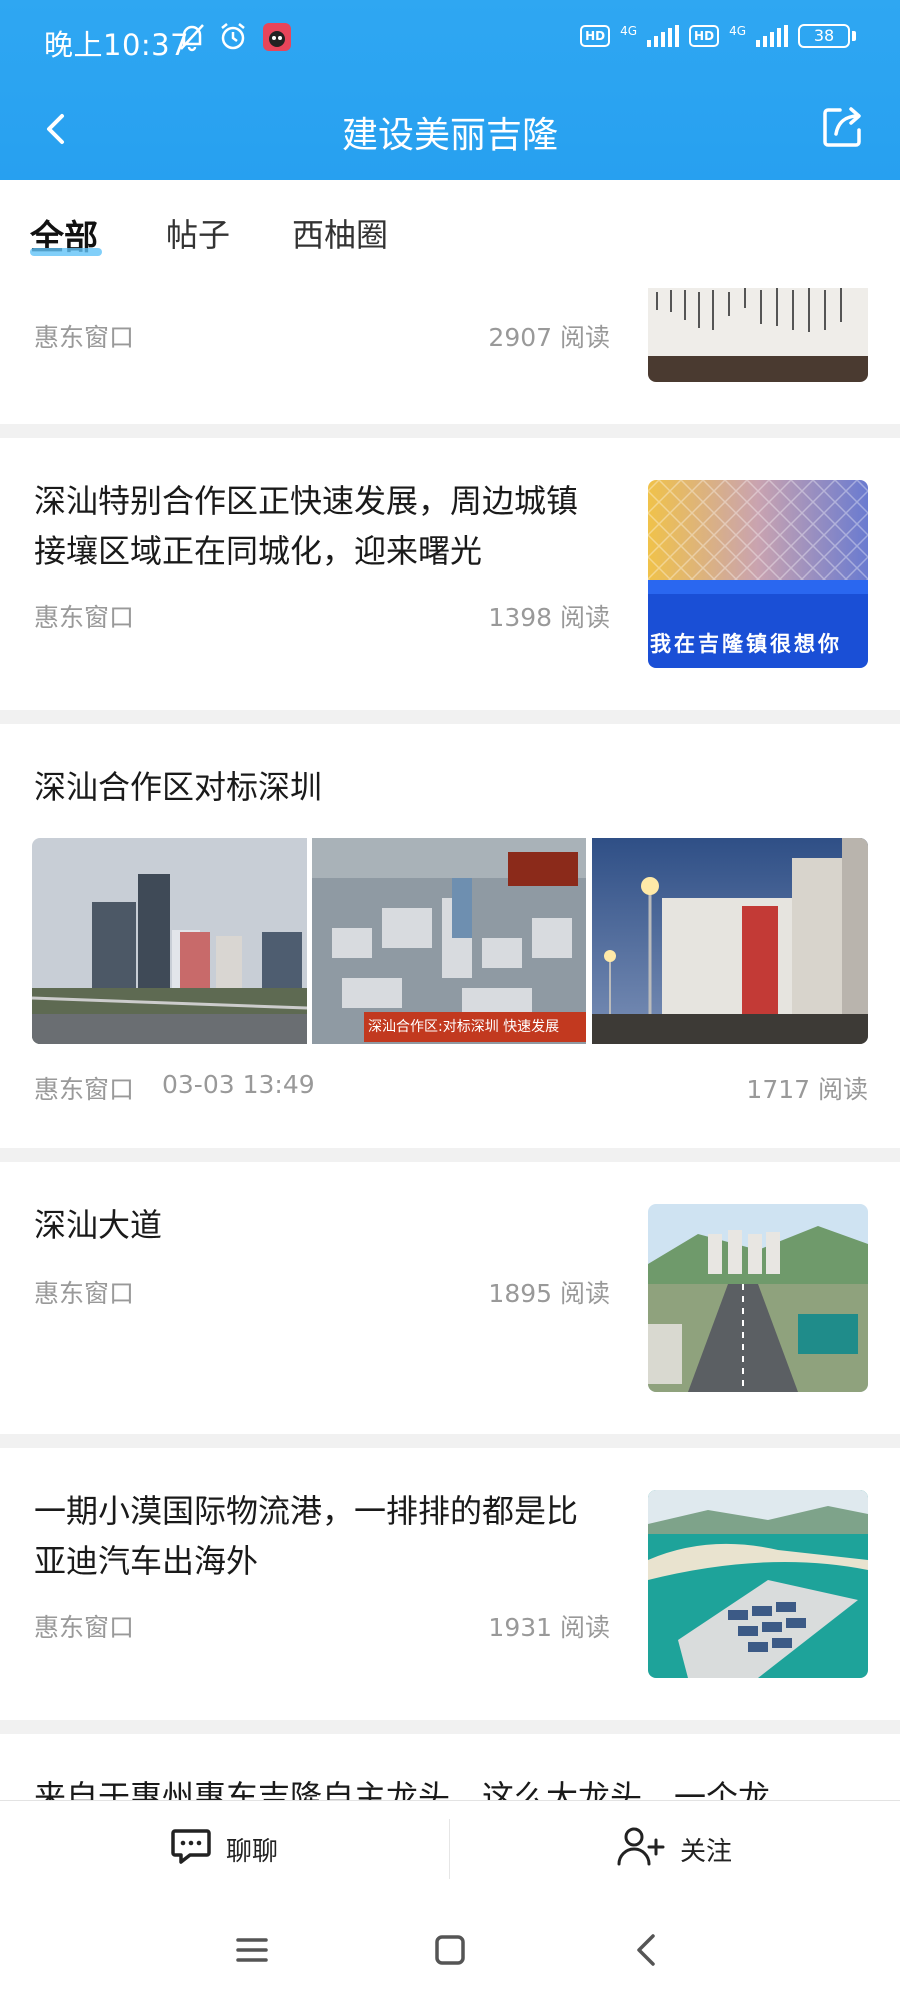 This screenshot has height=2000, width=900. What do you see at coordinates (306, 526) in the screenshot?
I see `article-headline: 深汕特别合作区正快速发展，周边城镇接壤区域正在同城化，迎来曙光` at bounding box center [306, 526].